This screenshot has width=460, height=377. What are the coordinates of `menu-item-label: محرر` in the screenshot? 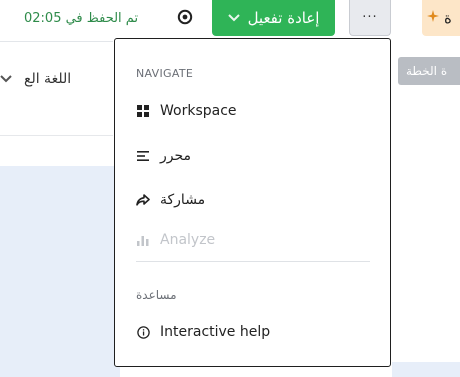 It's located at (176, 156).